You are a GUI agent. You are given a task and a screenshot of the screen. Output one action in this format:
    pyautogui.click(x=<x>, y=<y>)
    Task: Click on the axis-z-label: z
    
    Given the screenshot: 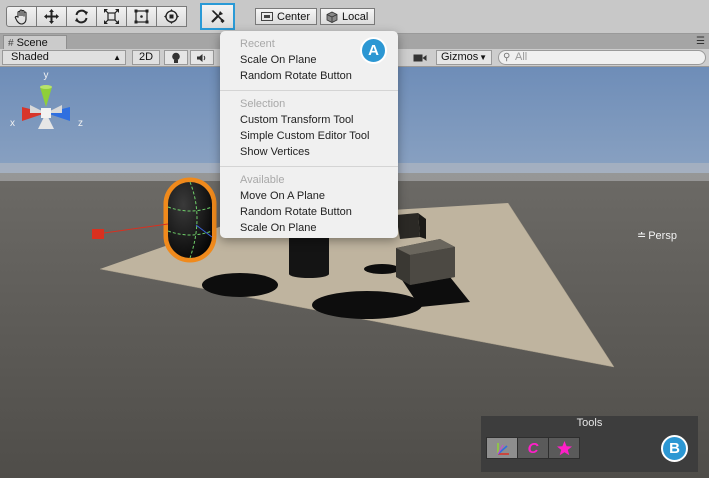 What is the action you would take?
    pyautogui.click(x=80, y=123)
    